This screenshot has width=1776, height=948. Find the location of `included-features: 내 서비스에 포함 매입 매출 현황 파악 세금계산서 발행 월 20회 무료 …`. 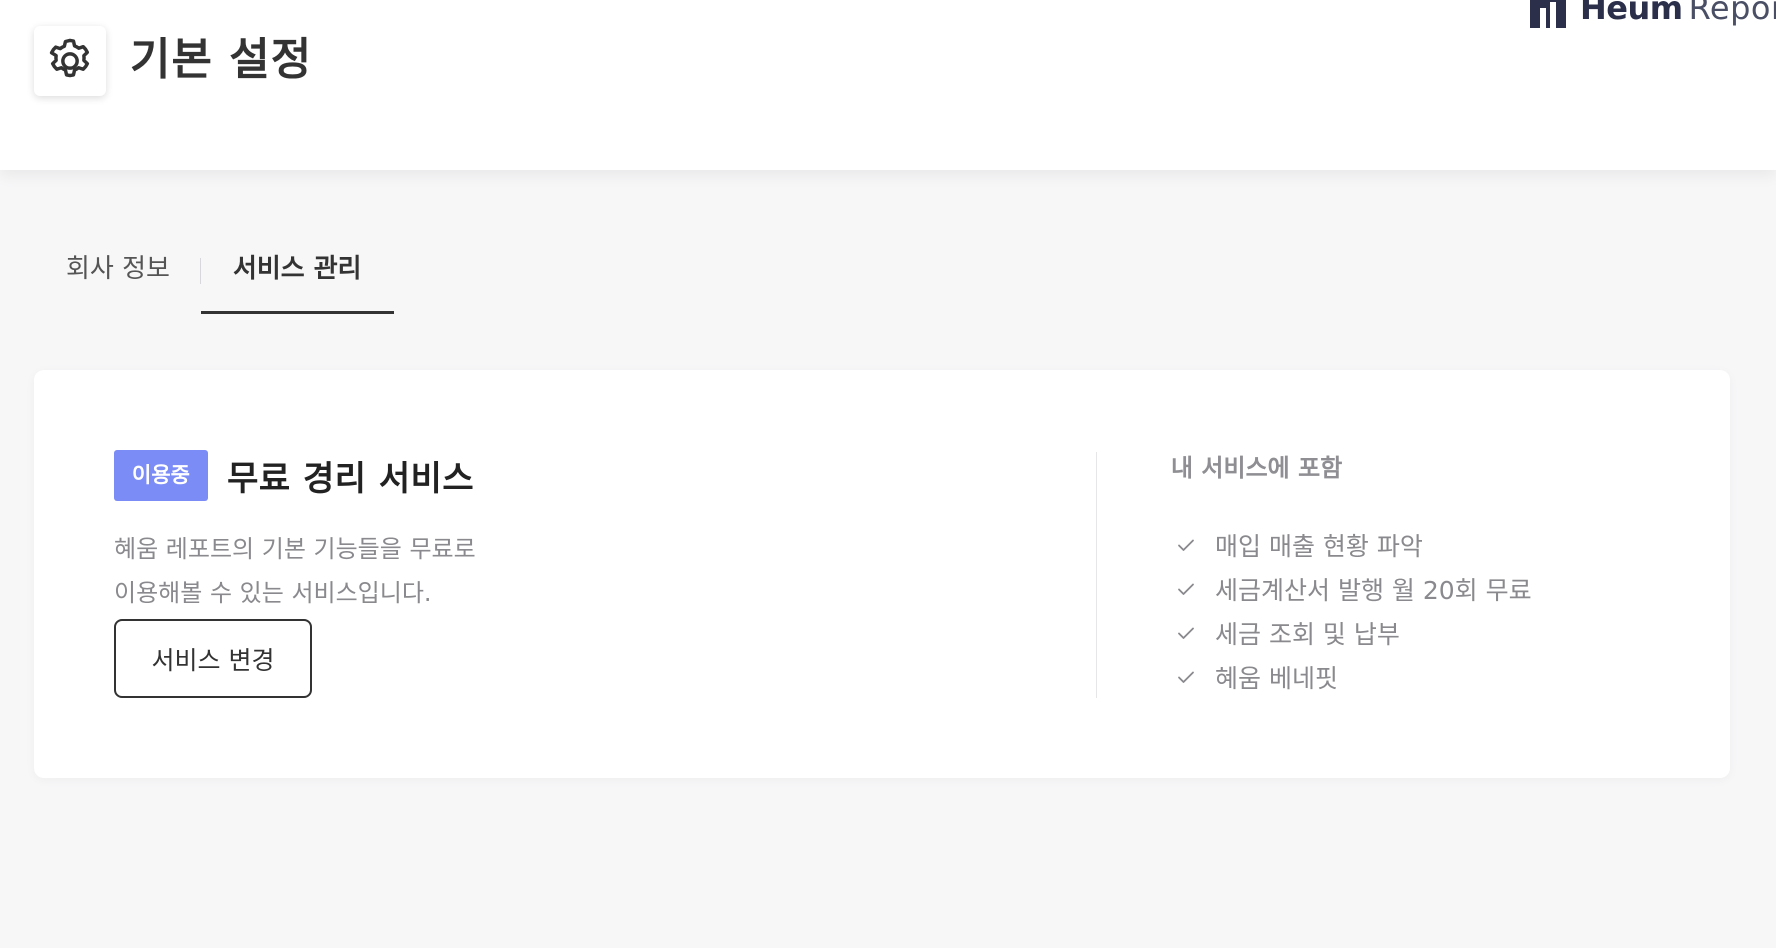

included-features: 내 서비스에 포함 매입 매출 현황 파악 세금계산서 발행 월 20회 무료 … is located at coordinates (1351, 573).